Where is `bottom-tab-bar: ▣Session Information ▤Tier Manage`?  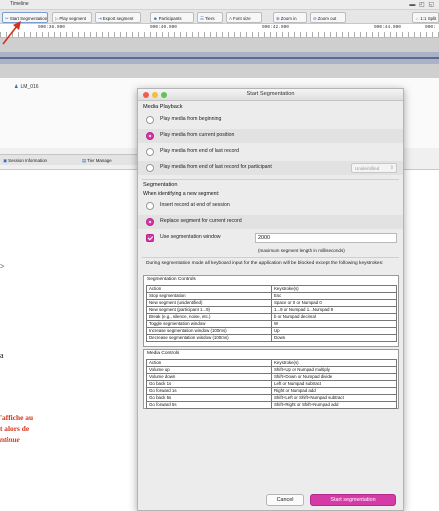
bottom-tab-bar: ▣Session Information ▤Tier Manage is located at coordinates (80, 159).